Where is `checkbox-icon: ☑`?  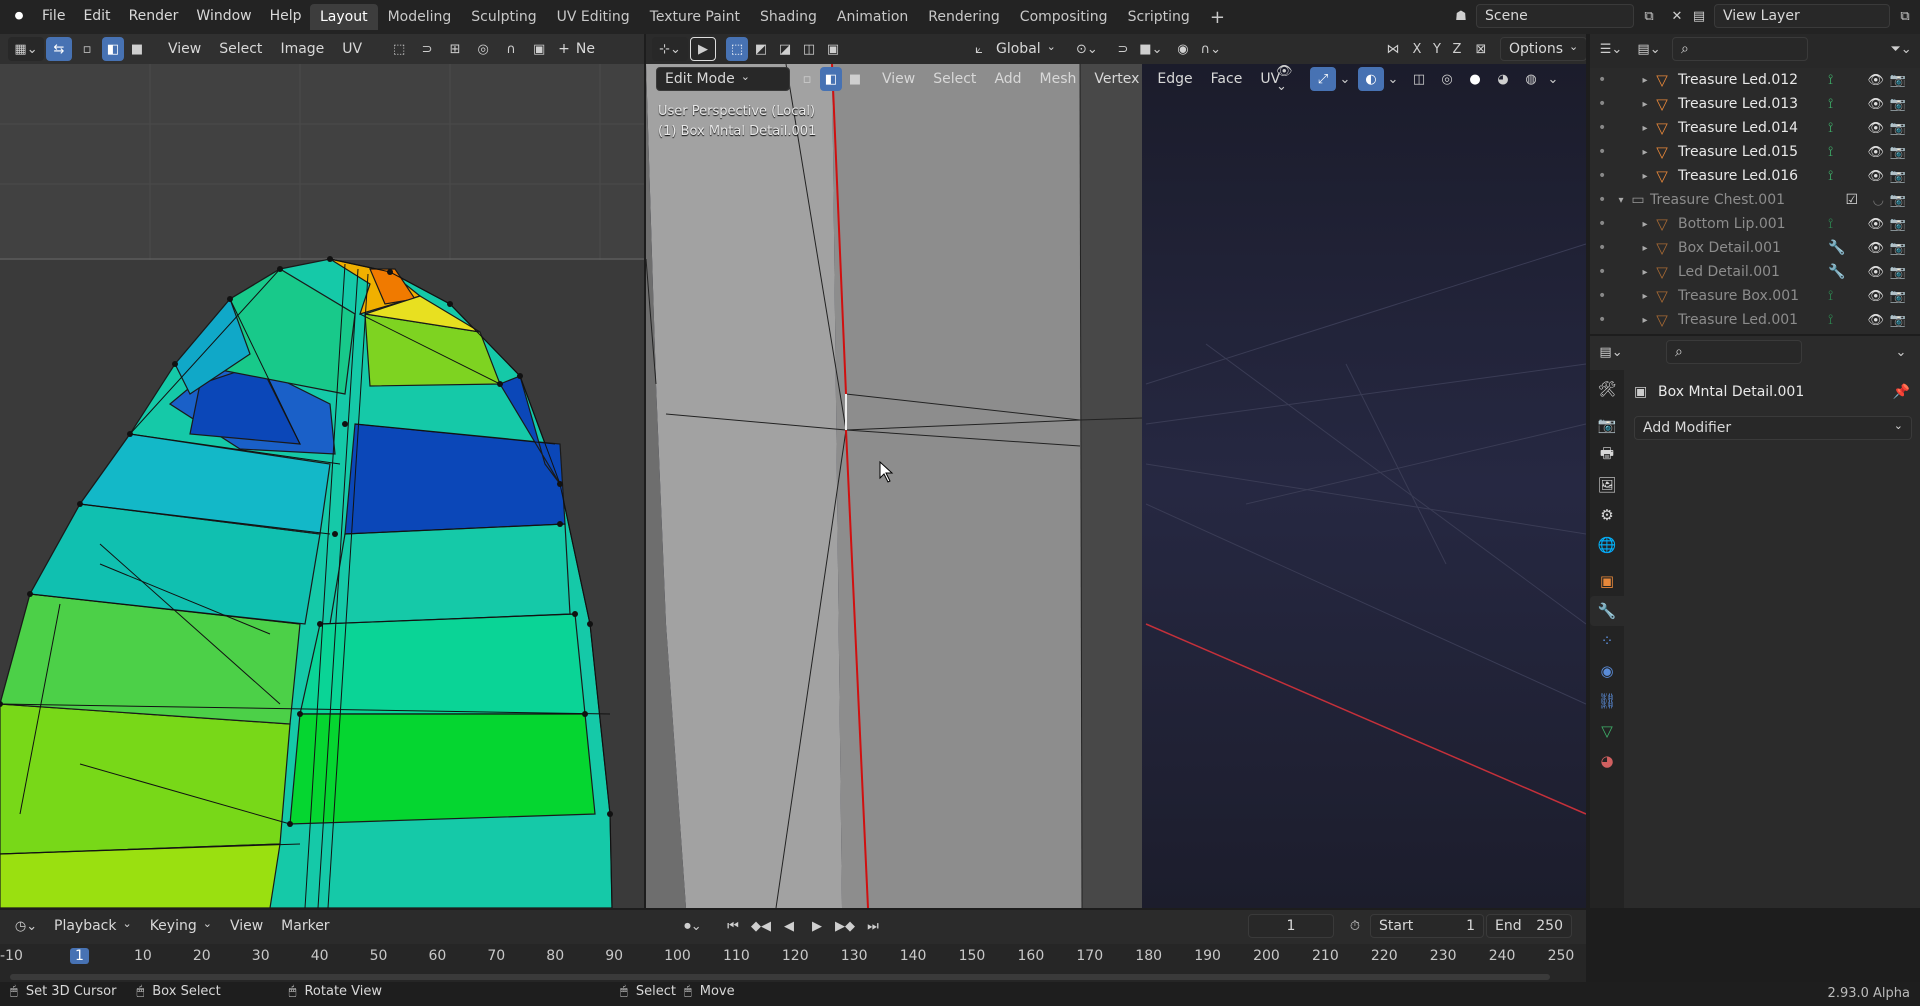
checkbox-icon: ☑ is located at coordinates (1851, 200).